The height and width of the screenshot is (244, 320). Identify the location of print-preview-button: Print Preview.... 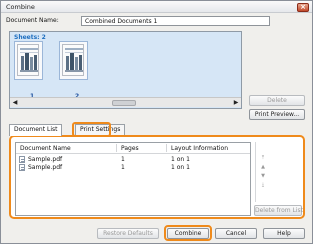
(277, 114).